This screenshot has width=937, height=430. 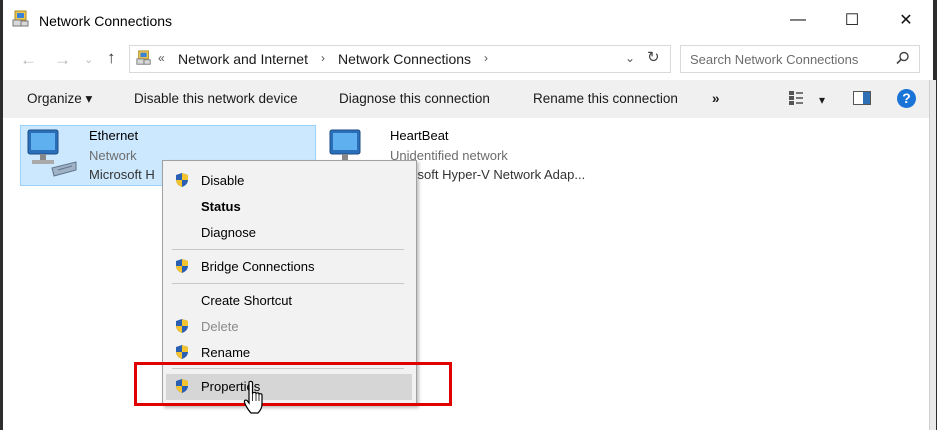 What do you see at coordinates (906, 98) in the screenshot?
I see `help-icon: ?` at bounding box center [906, 98].